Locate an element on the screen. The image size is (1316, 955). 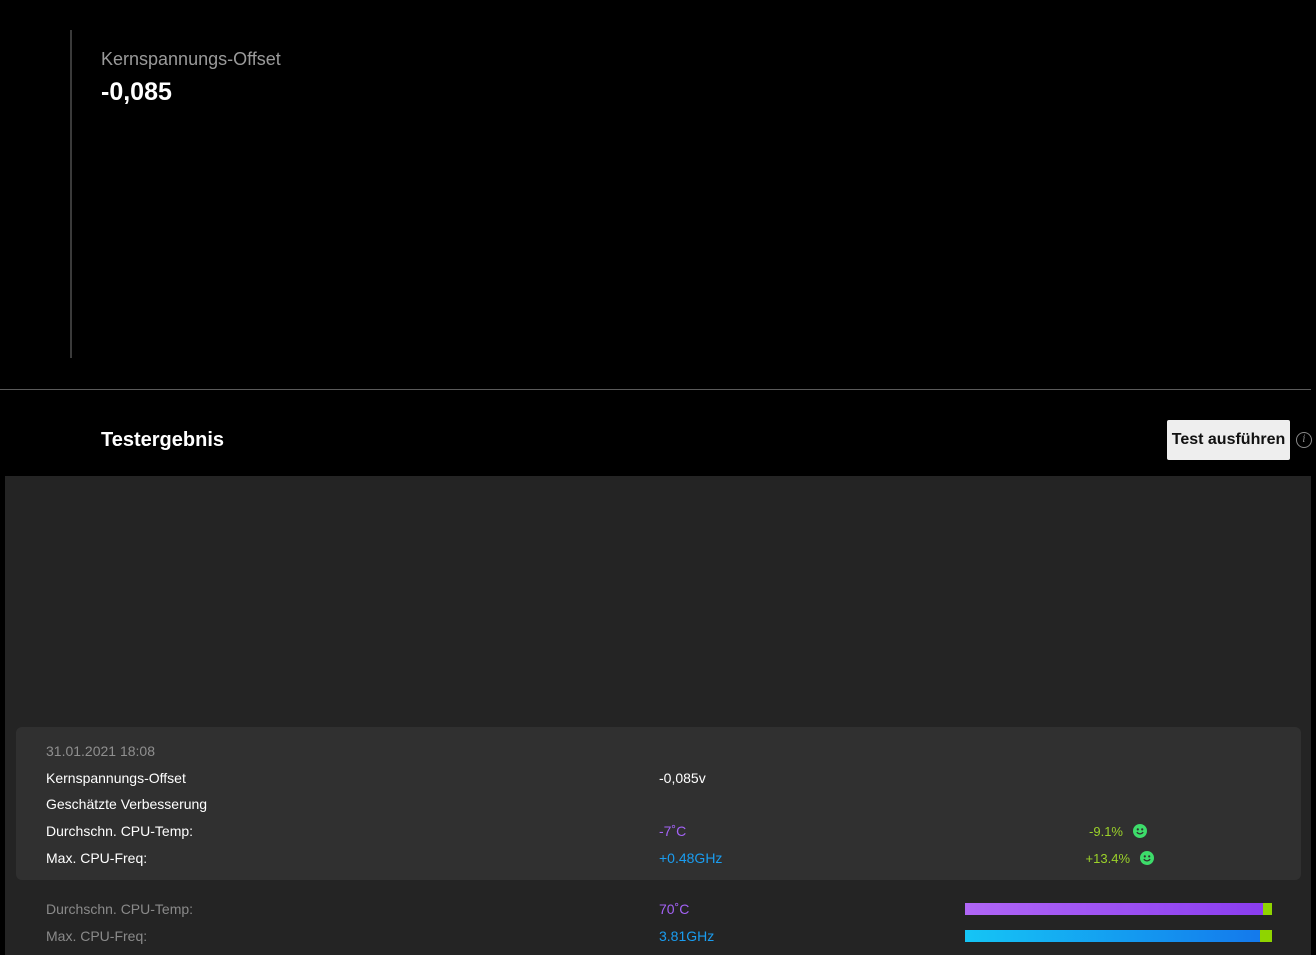
temp-improvement-pct: -9.1% is located at coordinates (1106, 831).